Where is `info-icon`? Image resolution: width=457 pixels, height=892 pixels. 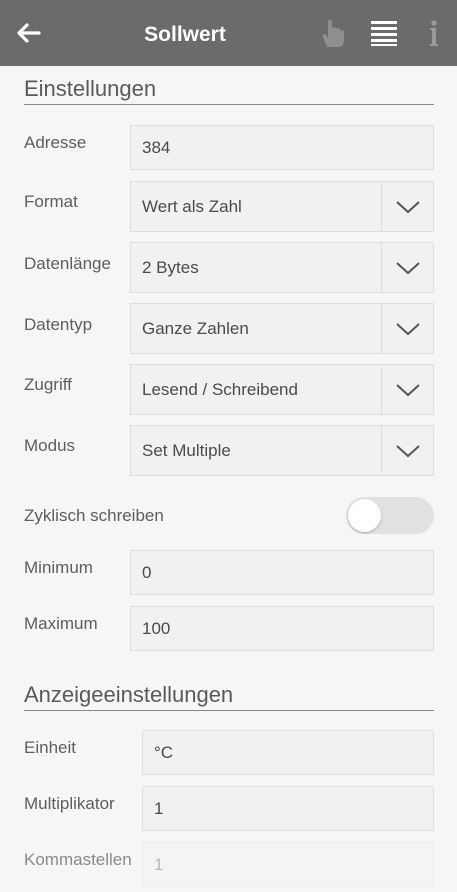 info-icon is located at coordinates (434, 33).